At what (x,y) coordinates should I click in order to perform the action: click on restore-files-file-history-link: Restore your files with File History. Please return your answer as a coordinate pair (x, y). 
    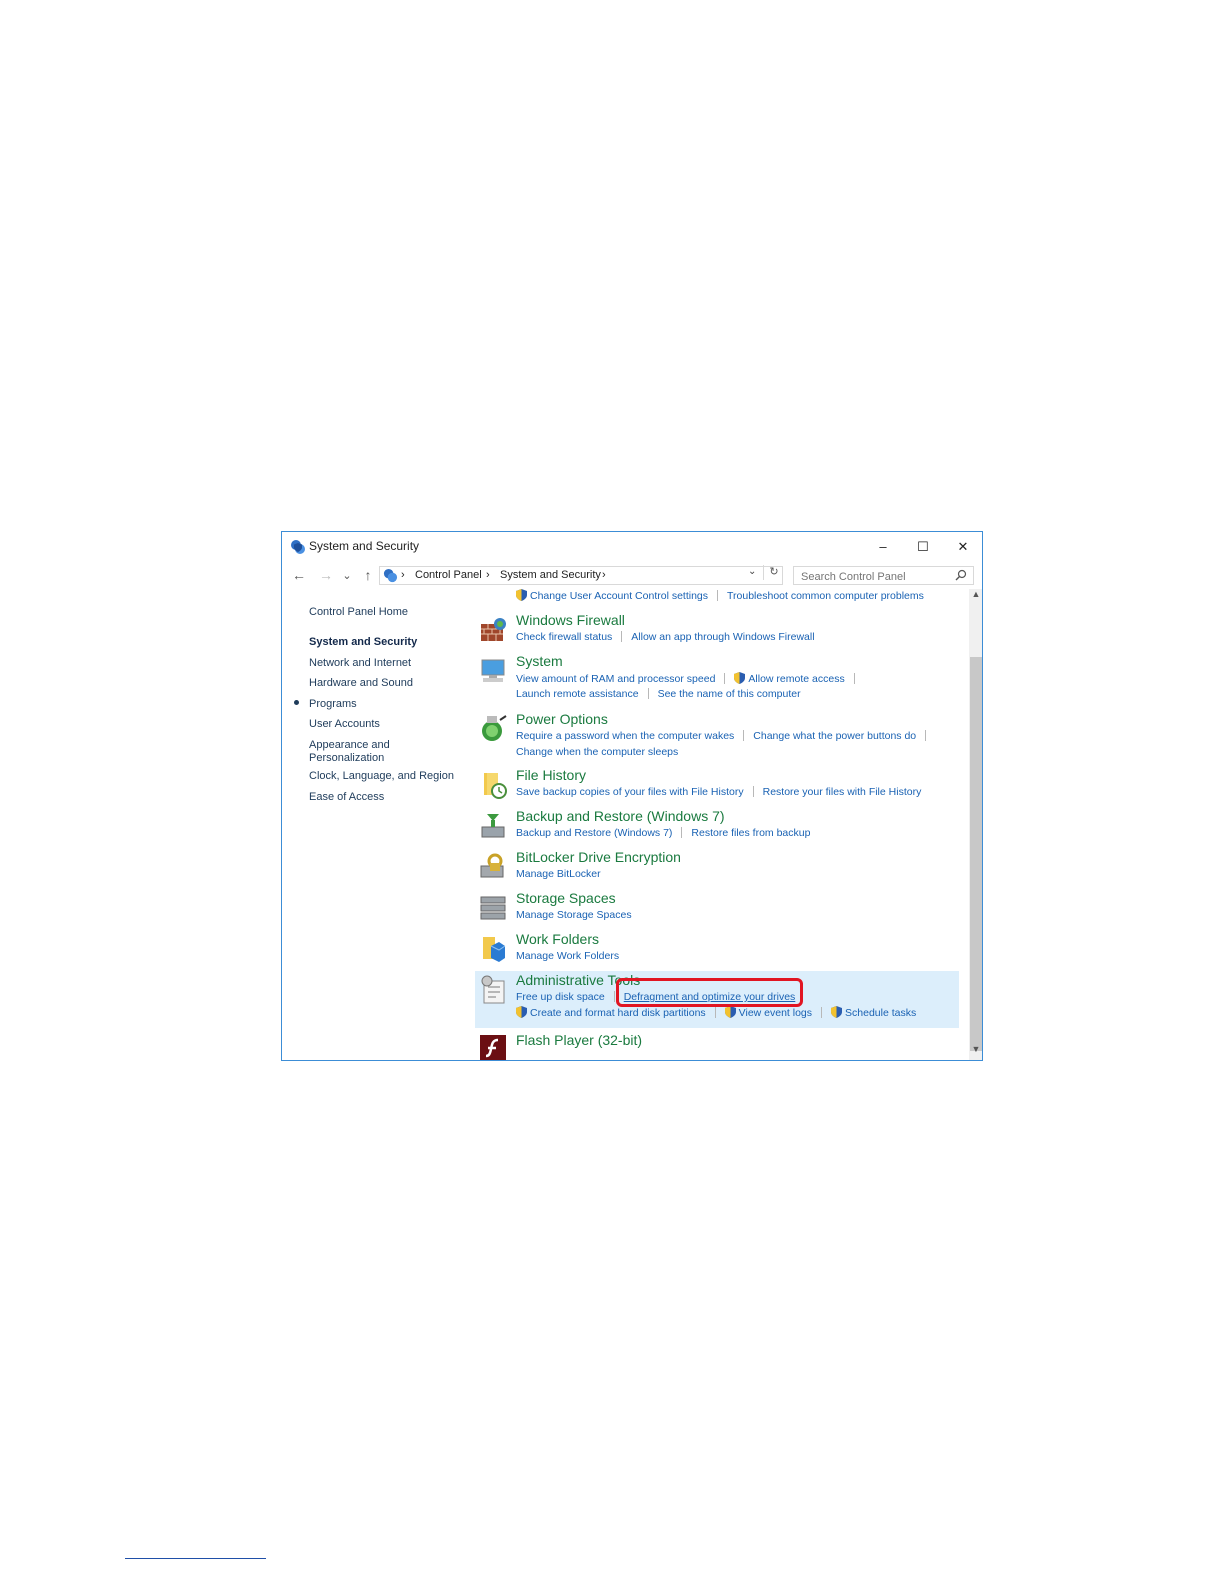
    Looking at the image, I should click on (842, 792).